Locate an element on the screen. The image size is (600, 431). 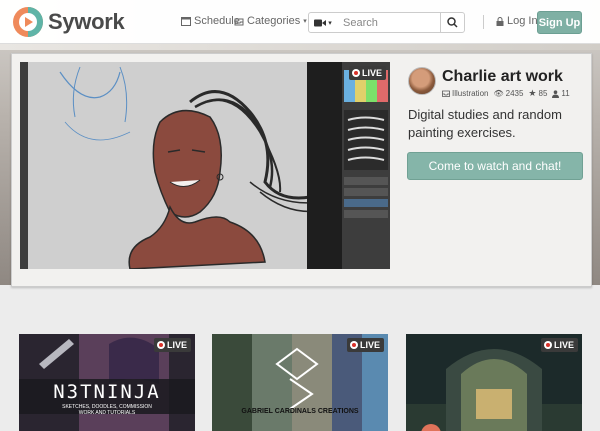
search-icon is located at coordinates (452, 22).